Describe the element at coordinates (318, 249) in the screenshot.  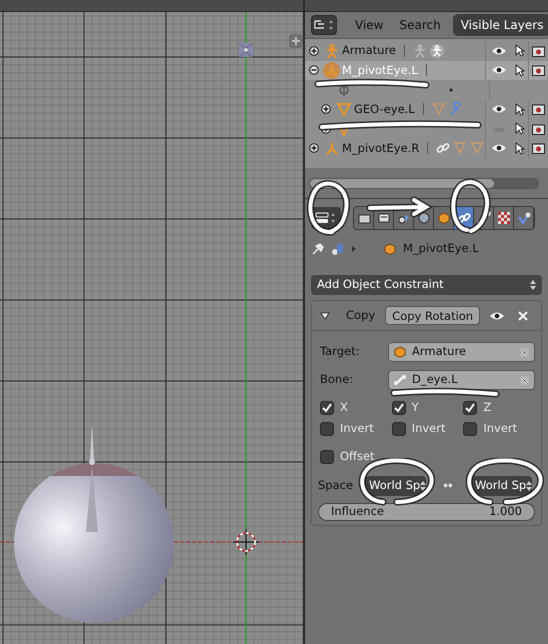
I see `pin-icon` at that location.